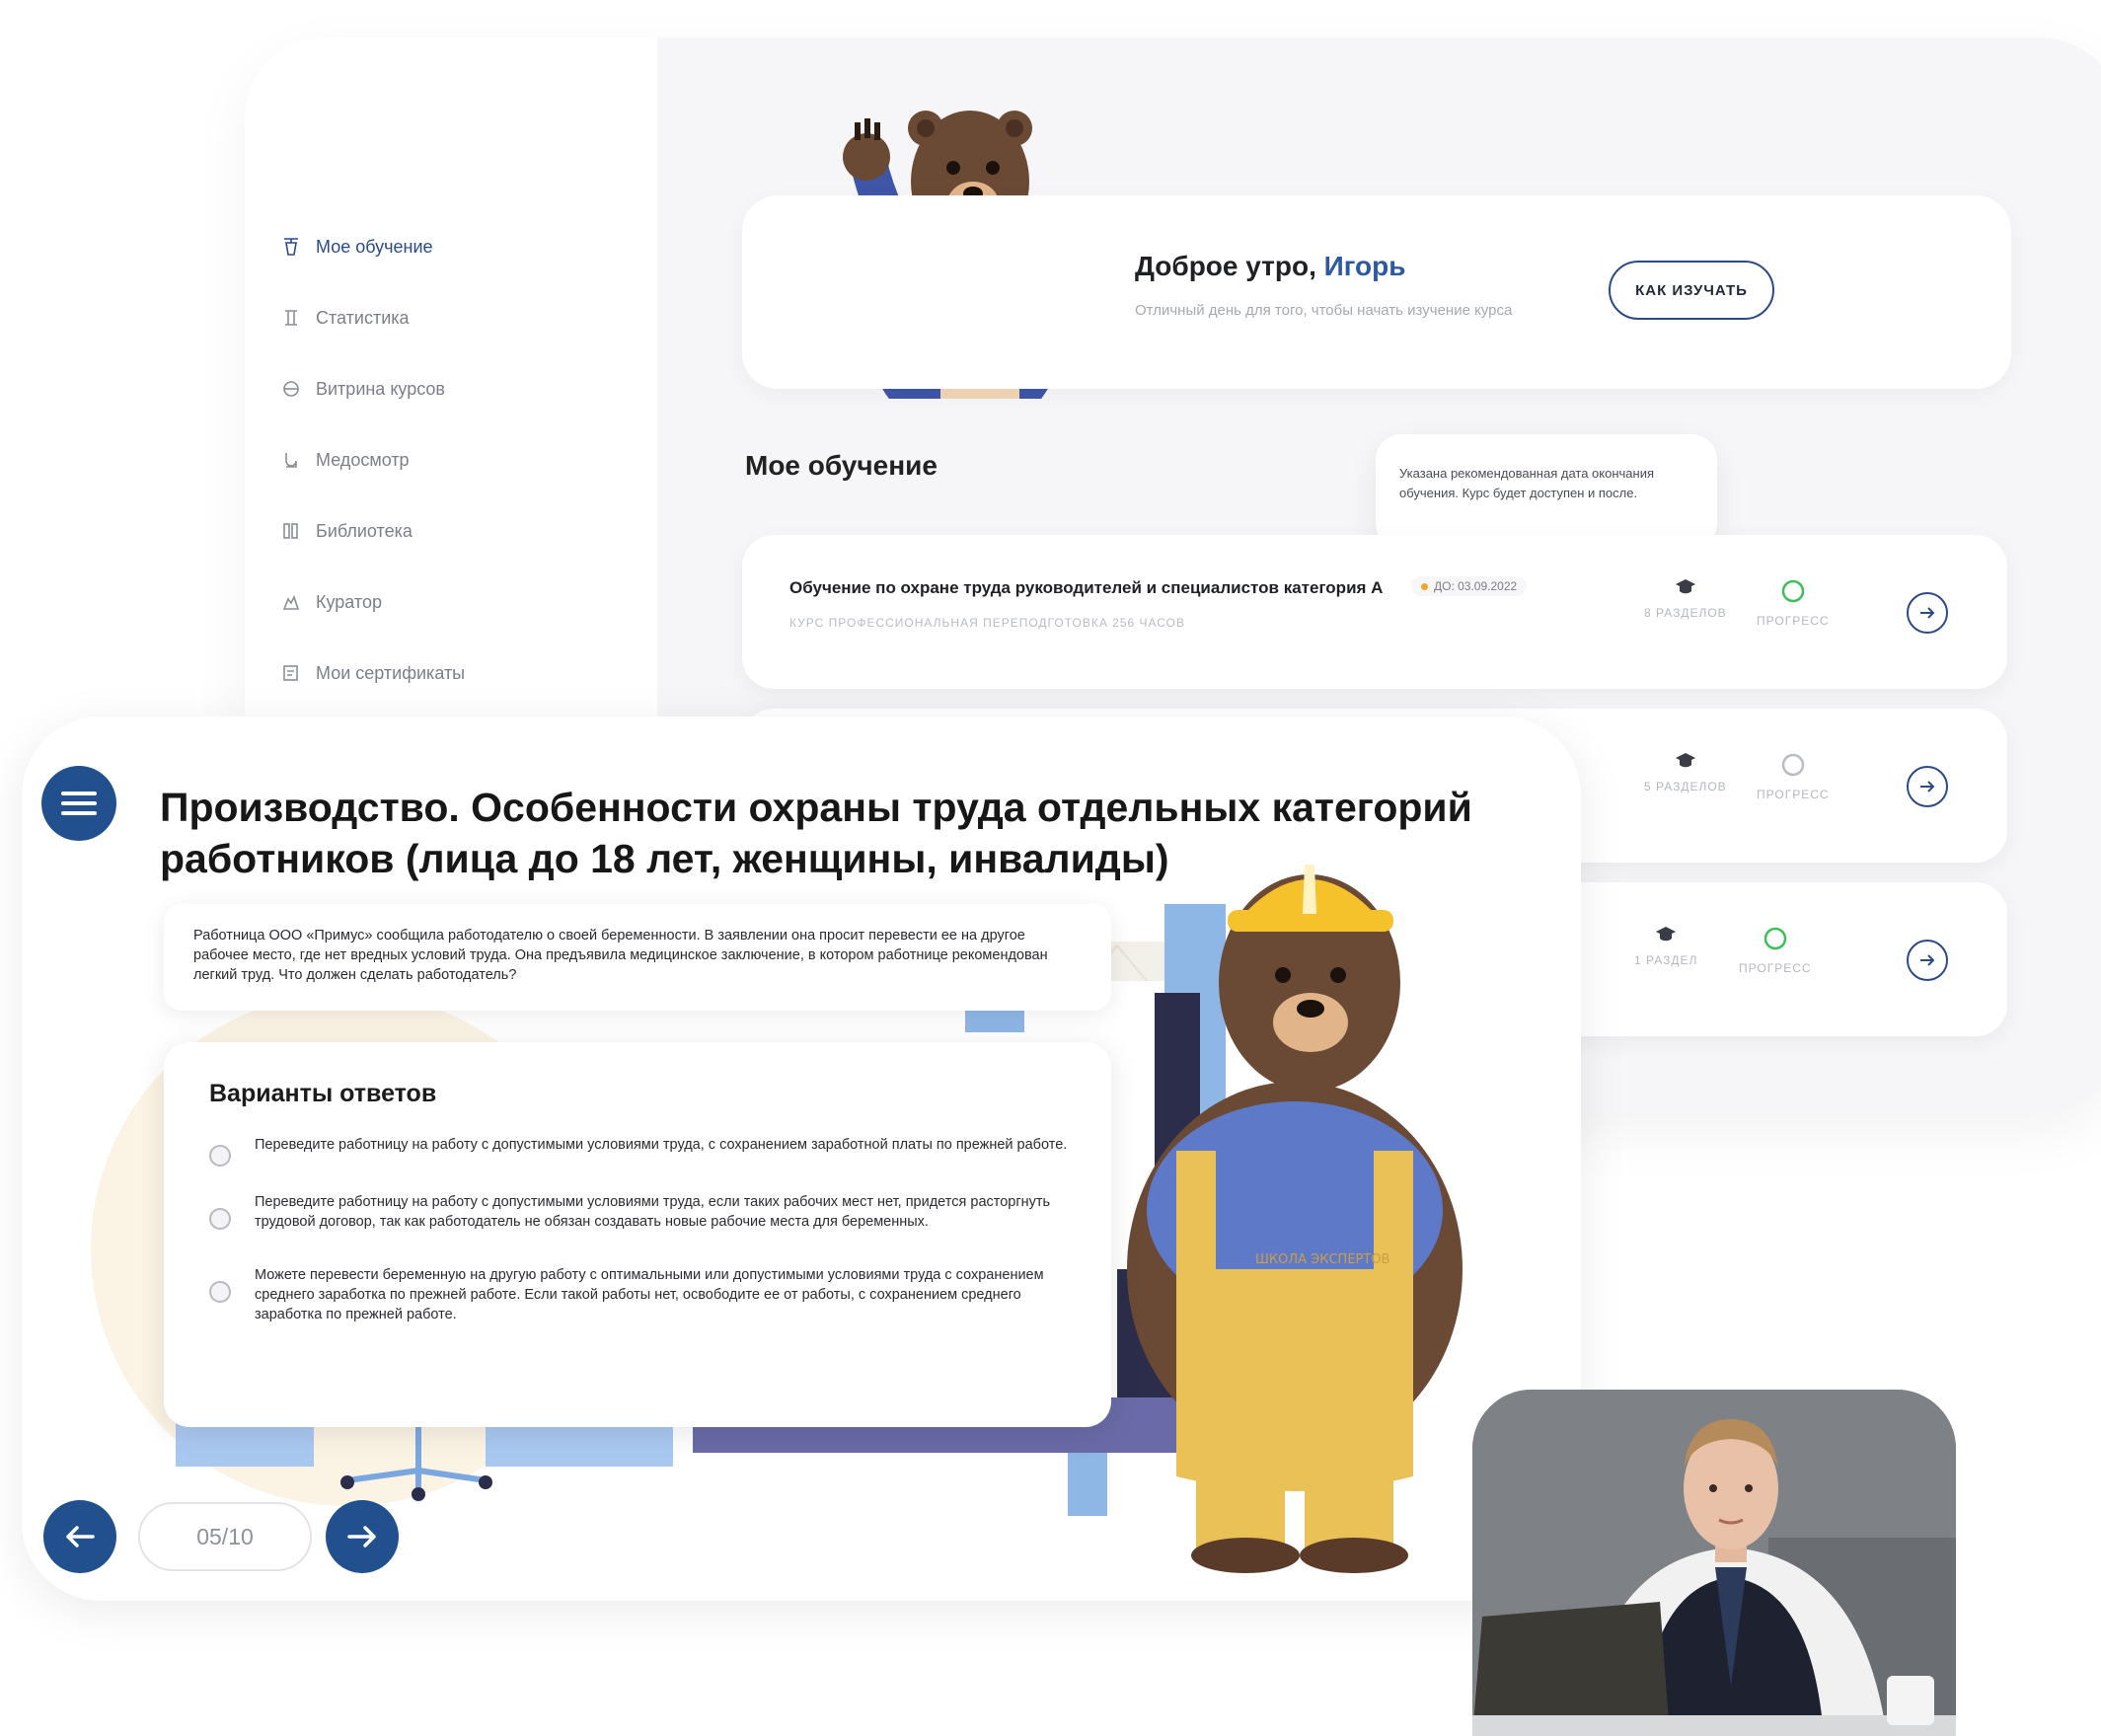  Describe the element at coordinates (363, 317) in the screenshot. I see `sidebar-item-label: Статистика` at that location.